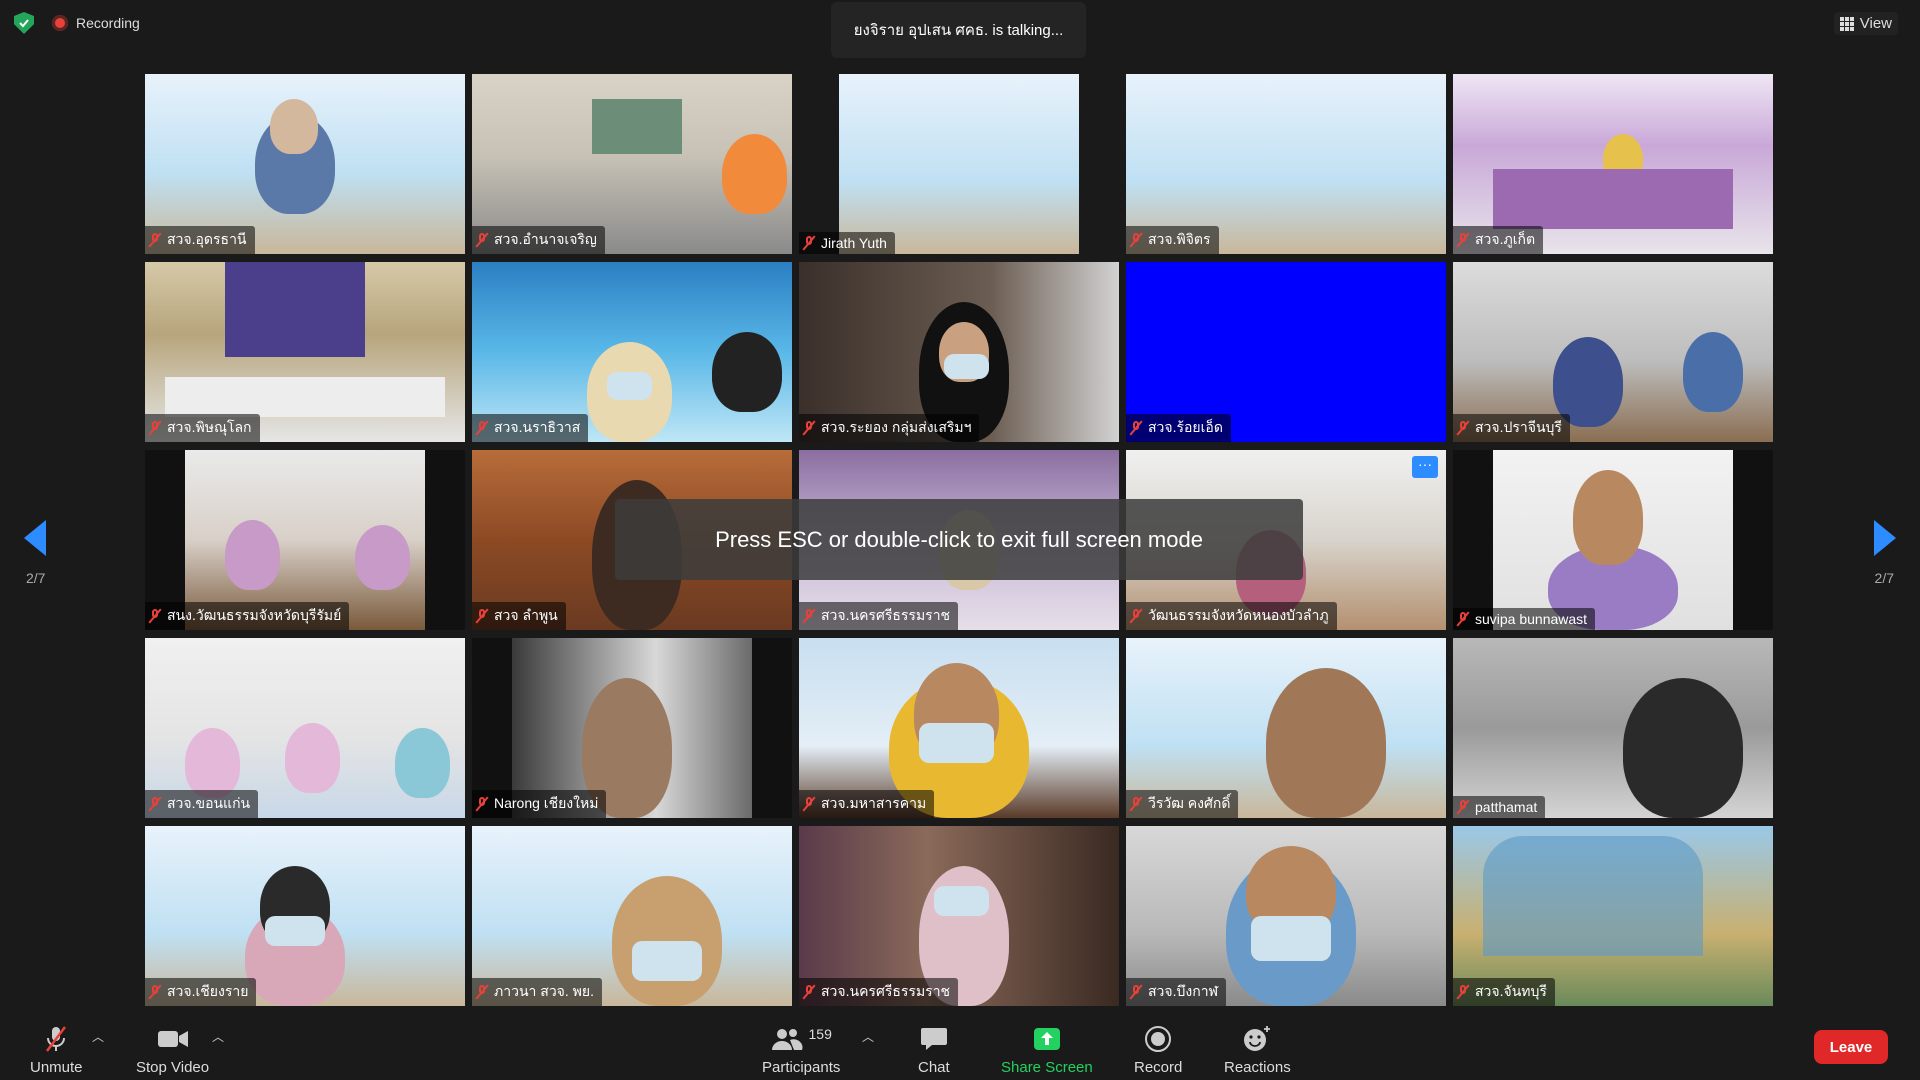 The height and width of the screenshot is (1080, 1920). I want to click on participant-tile: สวจ.บึงกาฬ, so click(1286, 916).